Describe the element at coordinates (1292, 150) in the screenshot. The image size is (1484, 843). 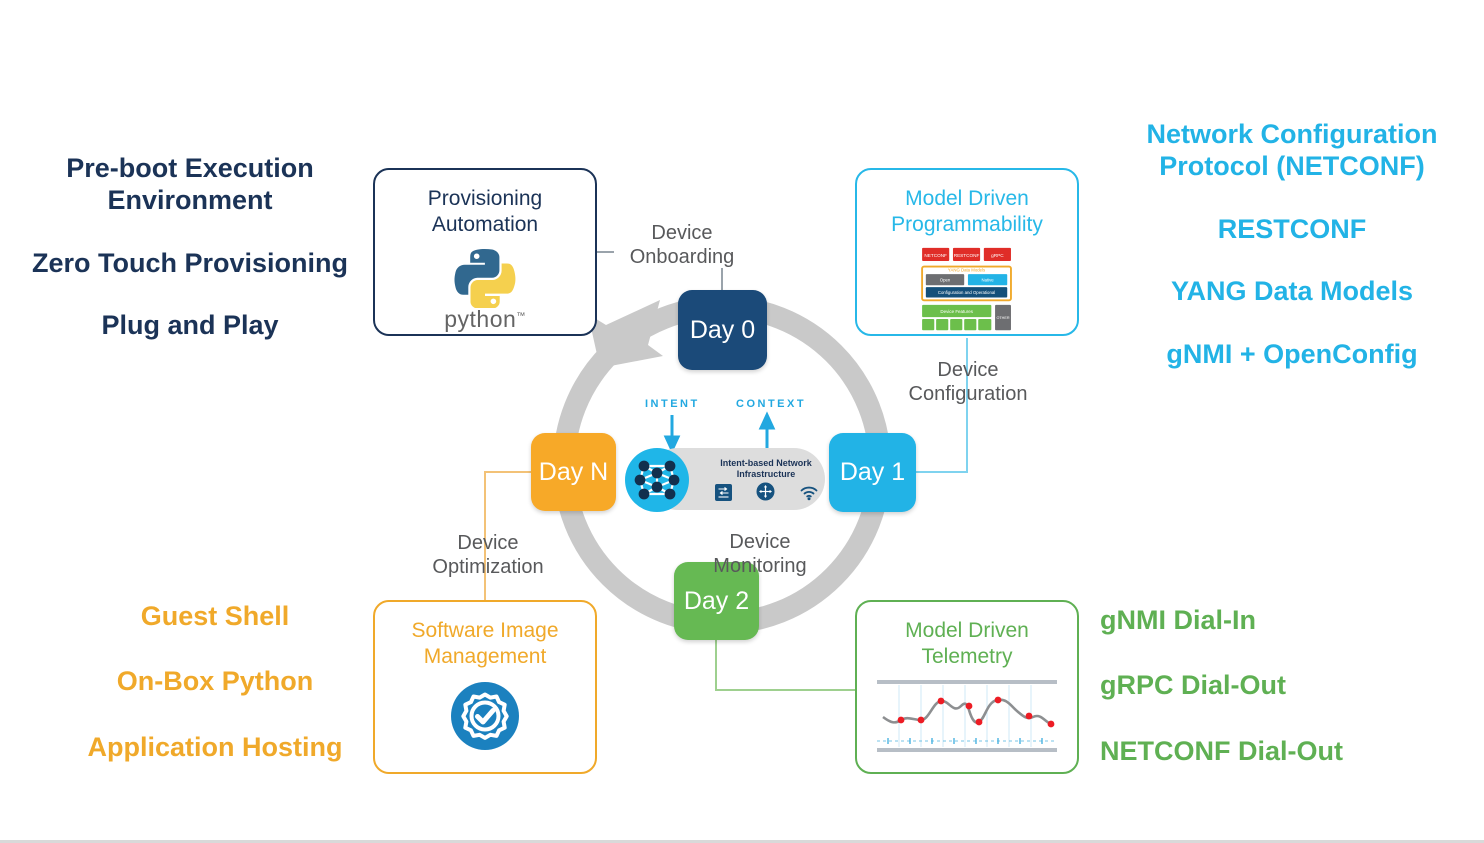
I see `list-item: Network Configuration Protocol (NETCONF)` at that location.